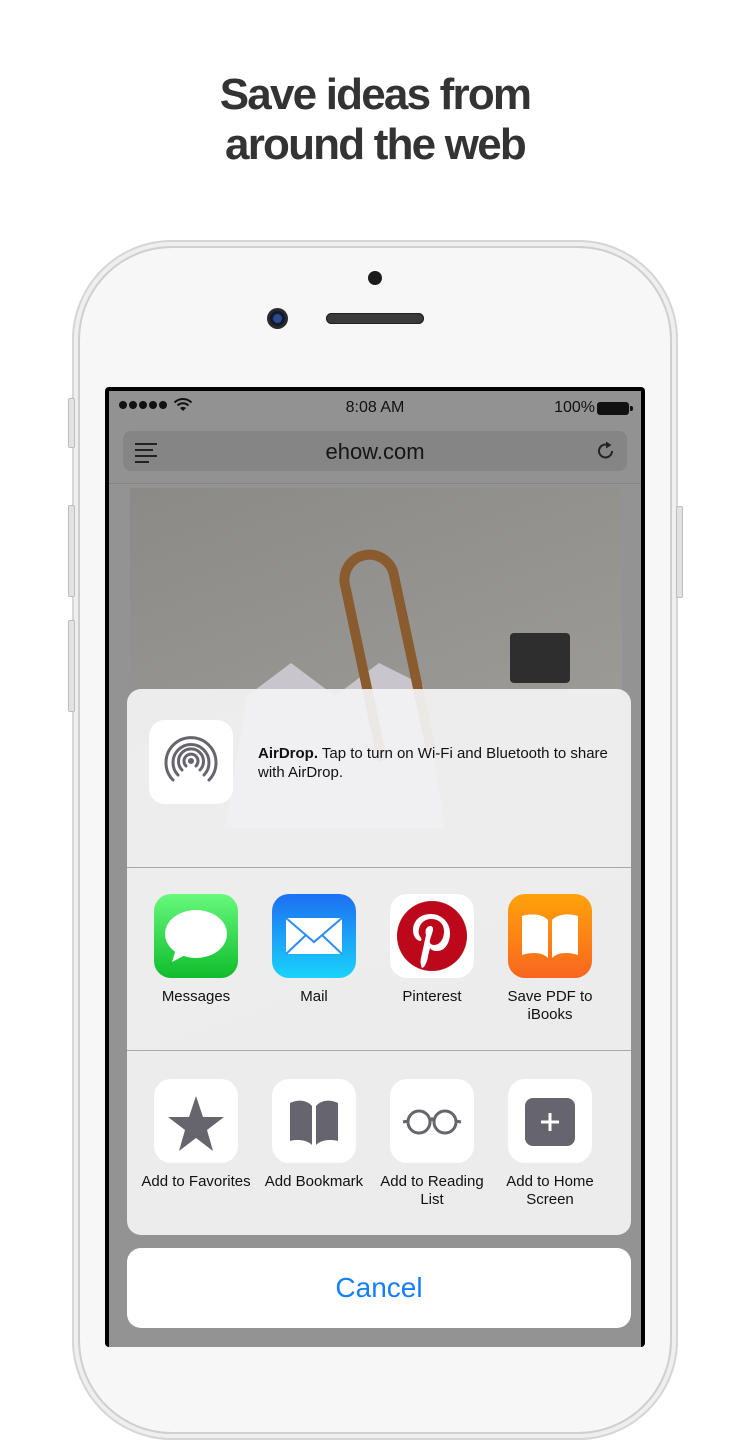 The width and height of the screenshot is (750, 1440). I want to click on action-label: Add to Home Screen, so click(550, 1190).